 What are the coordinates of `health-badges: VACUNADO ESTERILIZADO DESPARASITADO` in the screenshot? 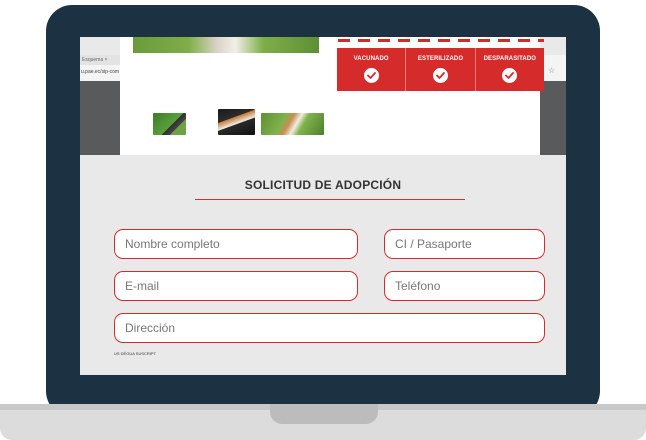 It's located at (440, 69).